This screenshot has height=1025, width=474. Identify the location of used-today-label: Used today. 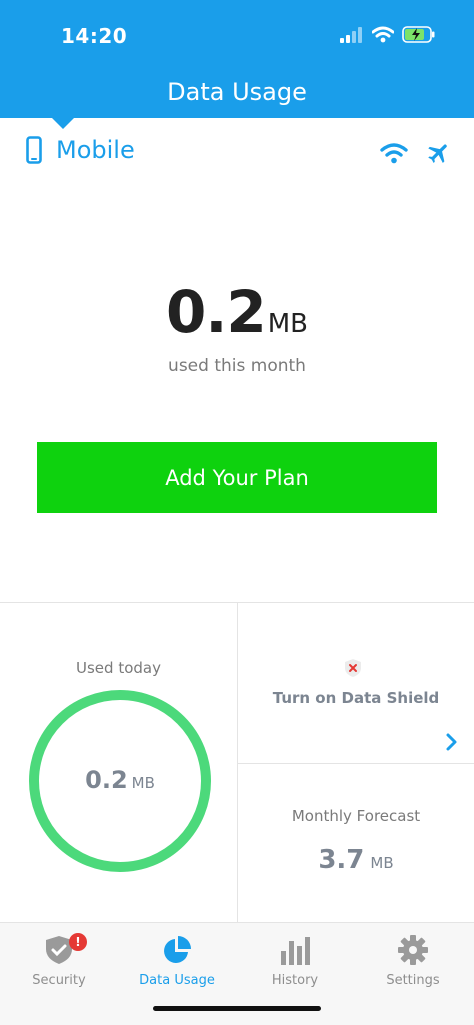
(118, 668).